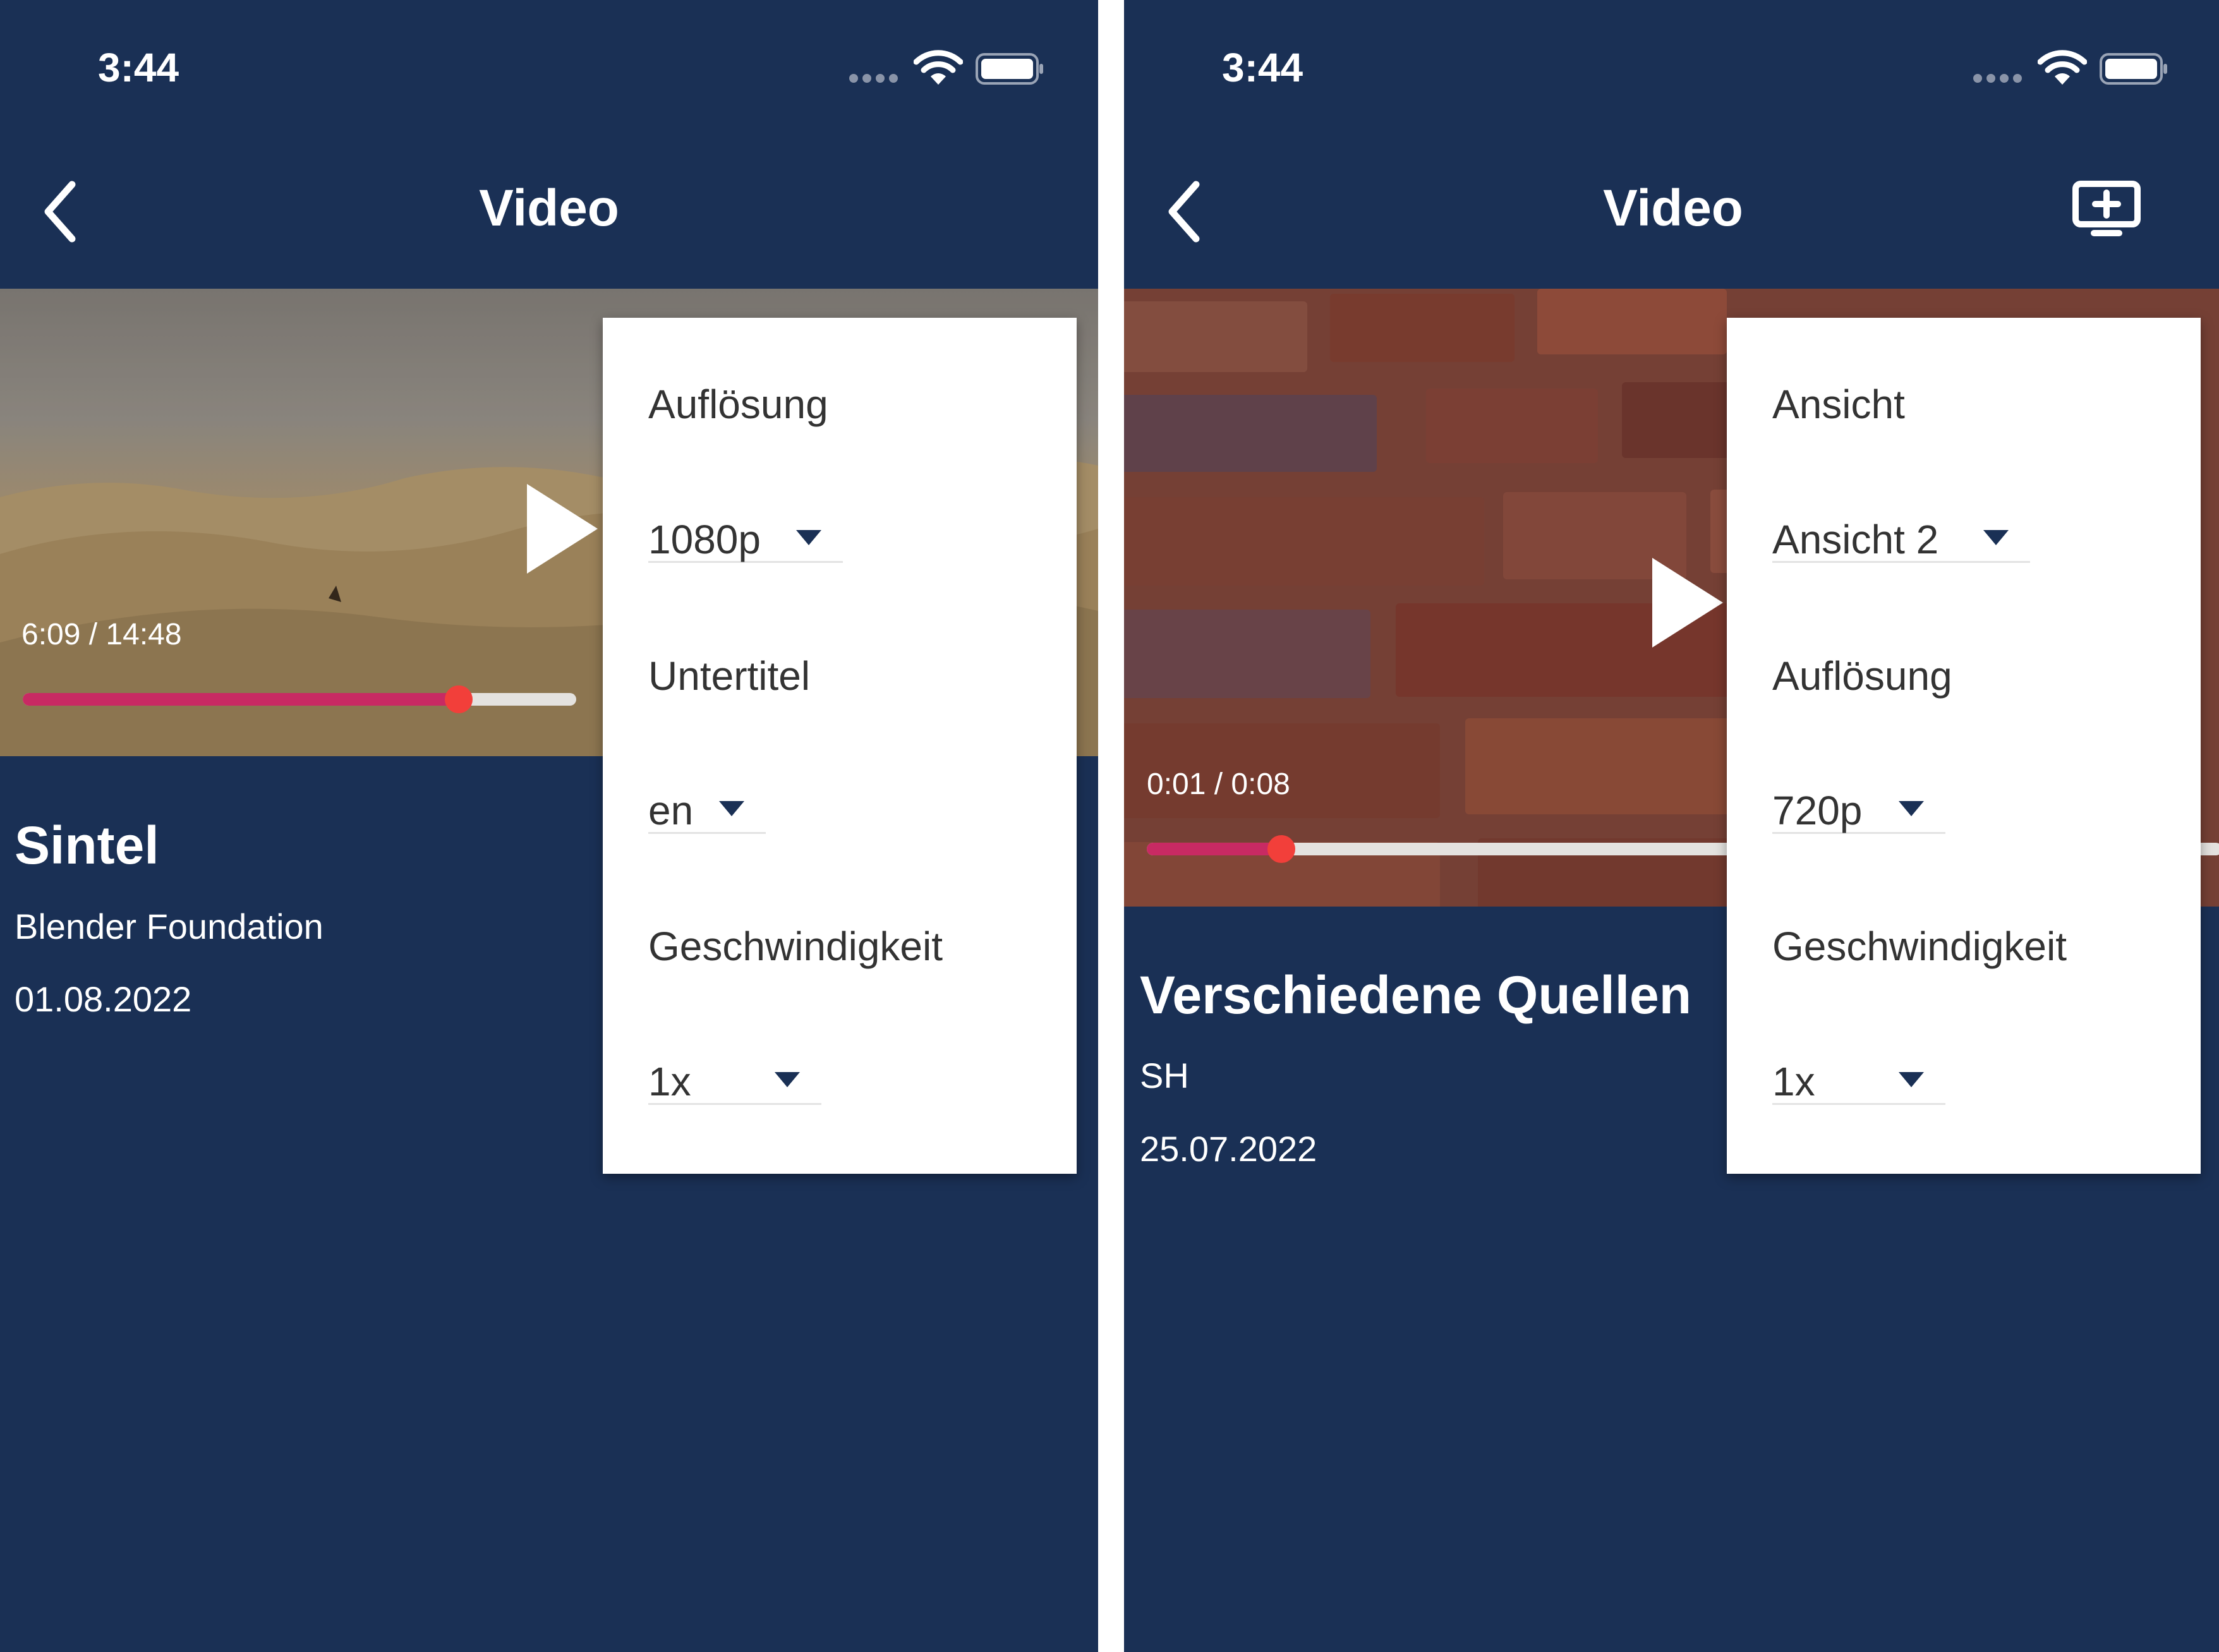  Describe the element at coordinates (1855, 539) in the screenshot. I see `view-value: Ansicht 2` at that location.